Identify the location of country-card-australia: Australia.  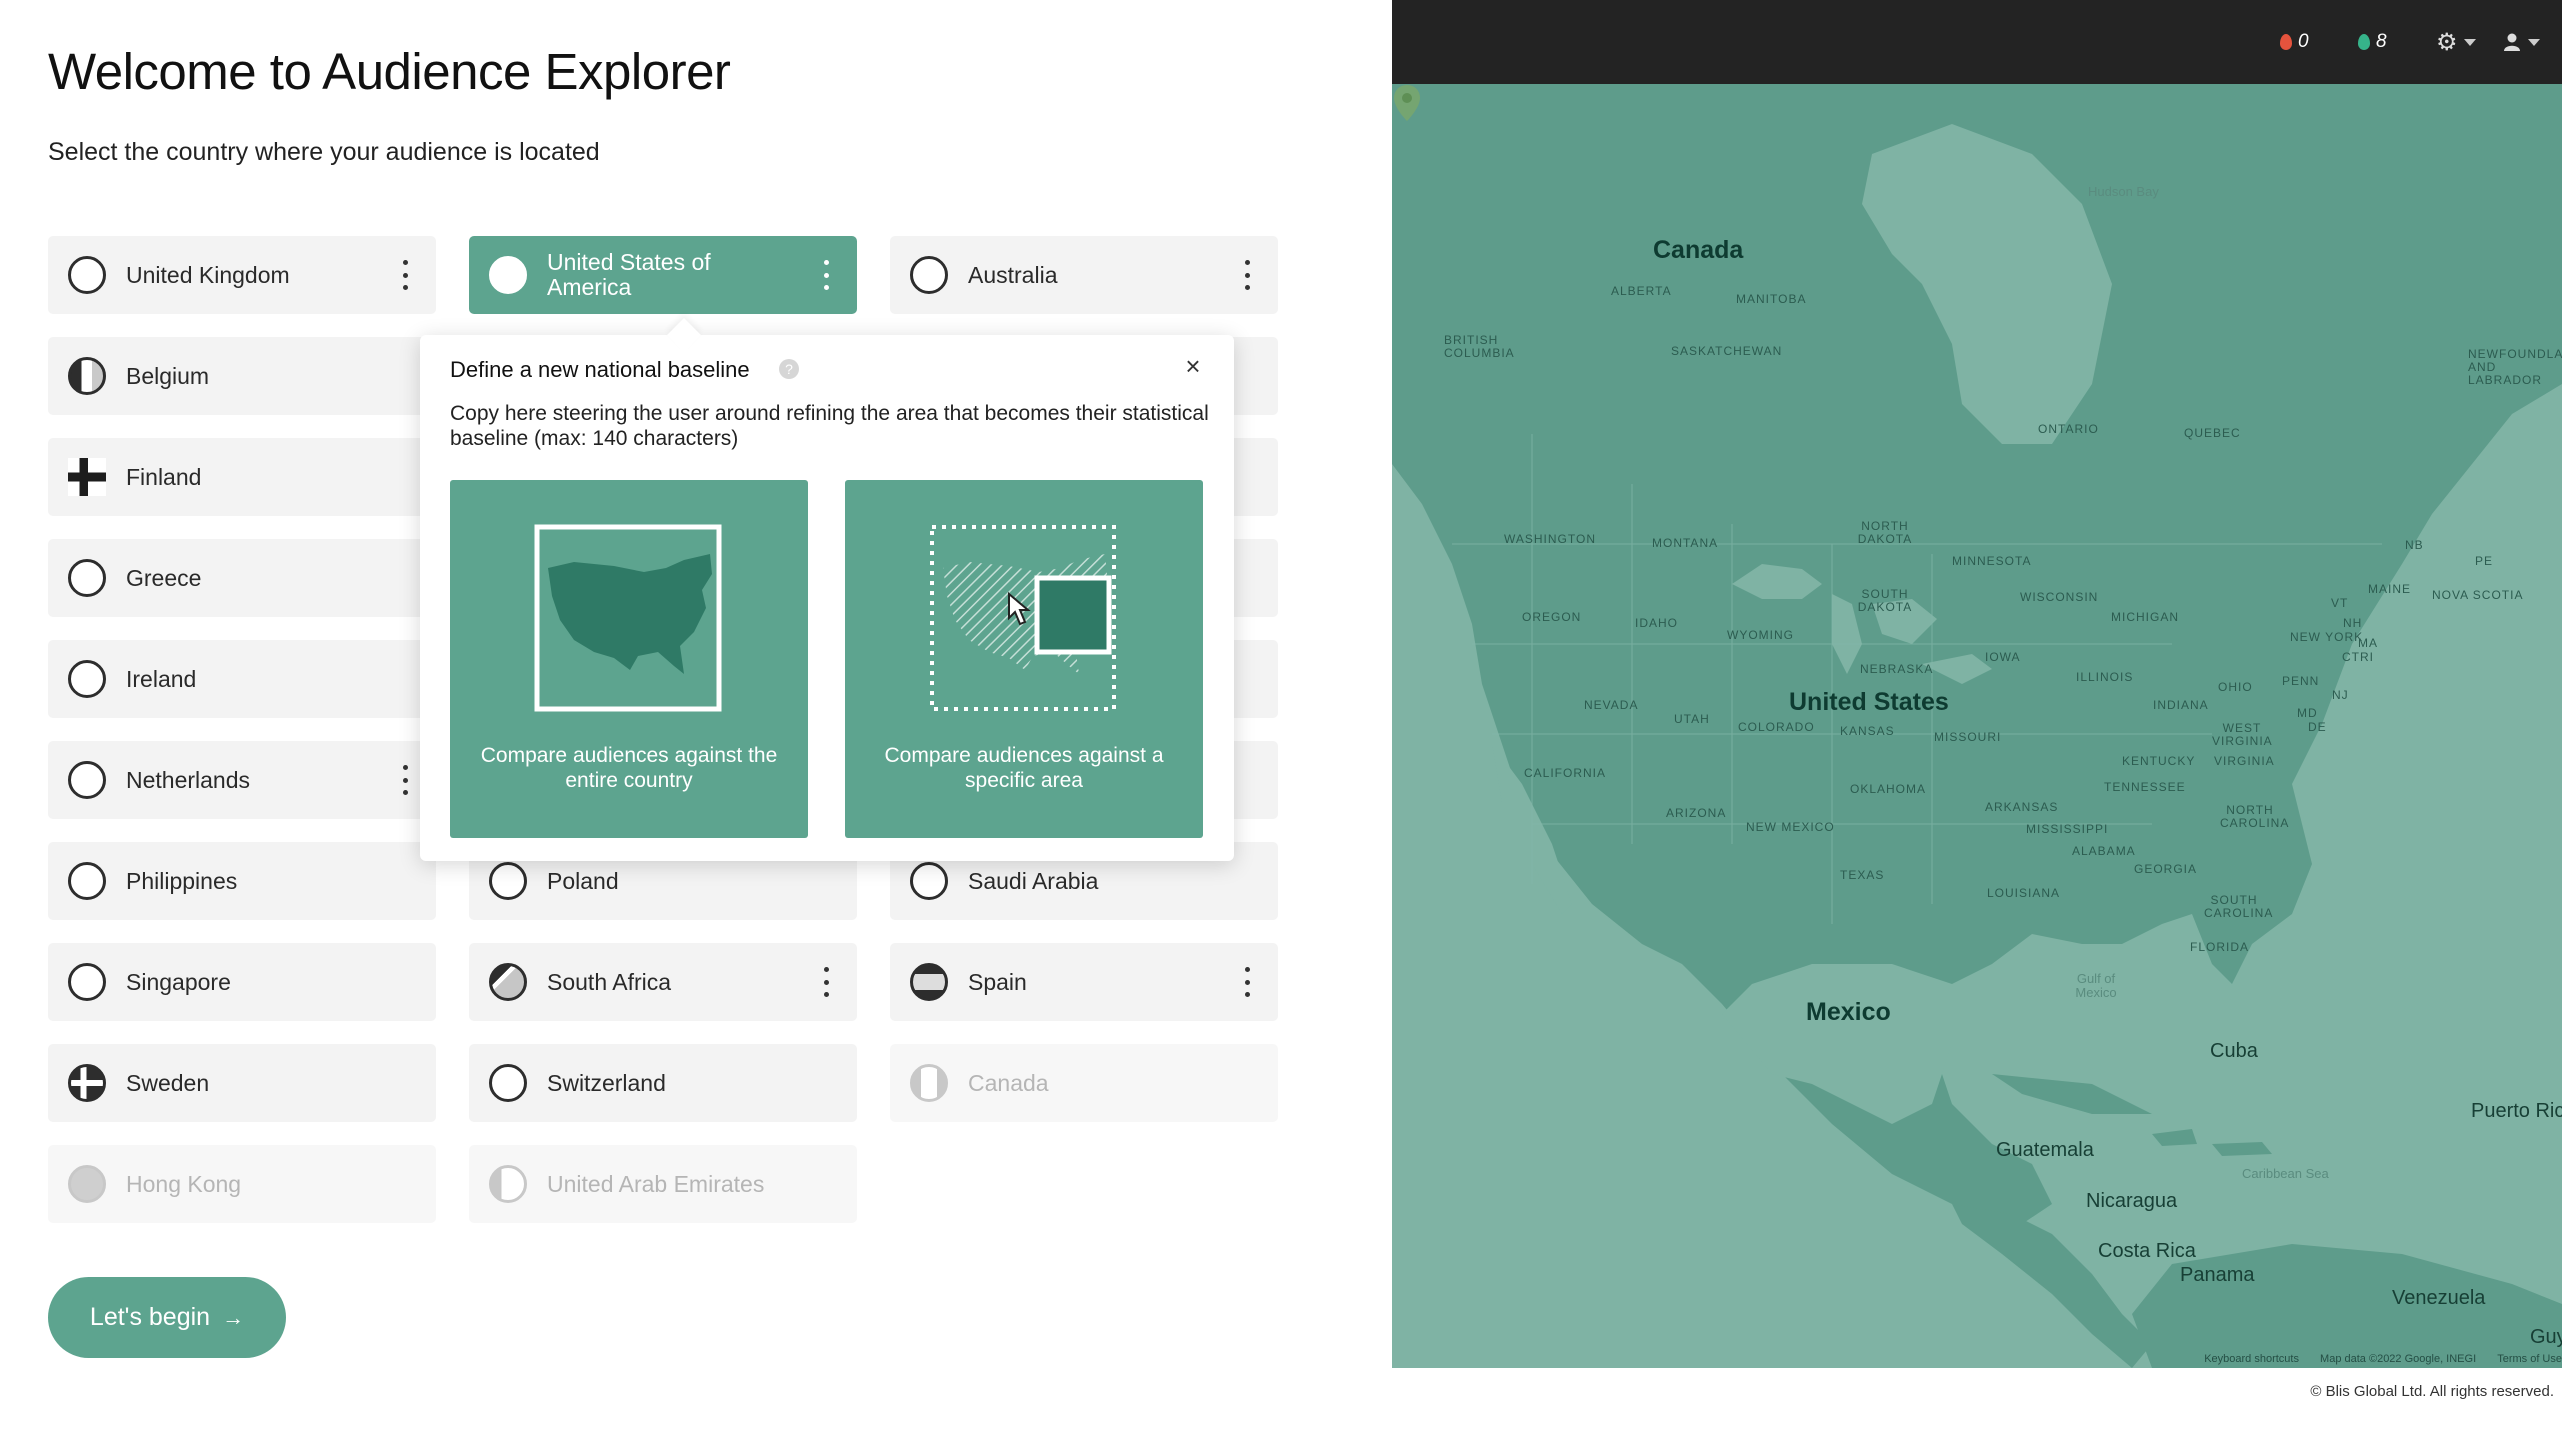
(1084, 275).